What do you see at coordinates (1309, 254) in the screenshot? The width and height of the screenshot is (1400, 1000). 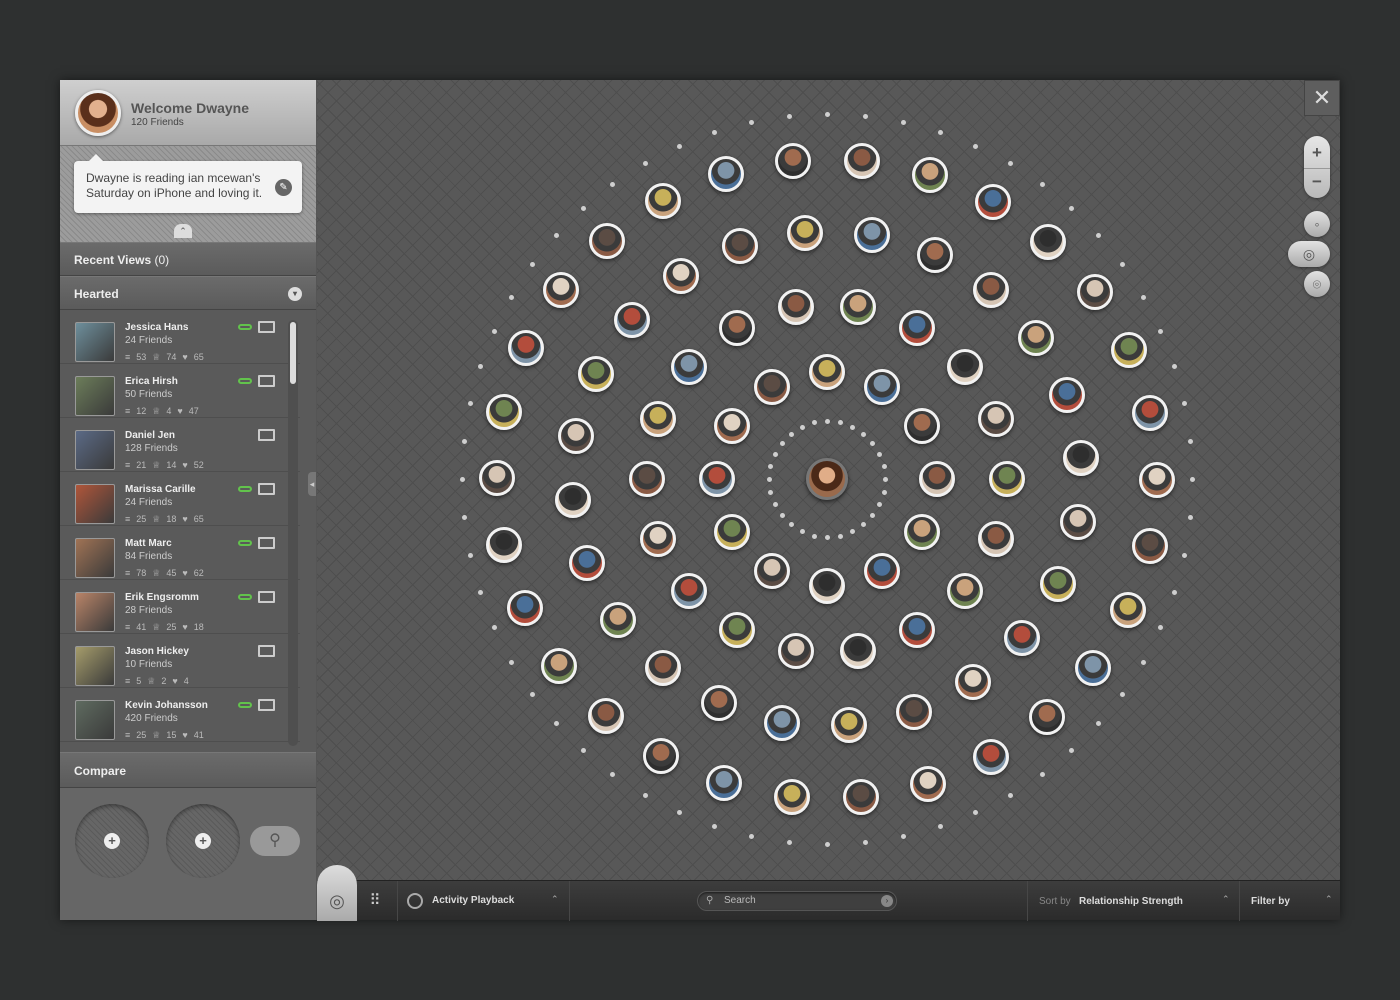 I see `view-double-ring-button: ◎` at bounding box center [1309, 254].